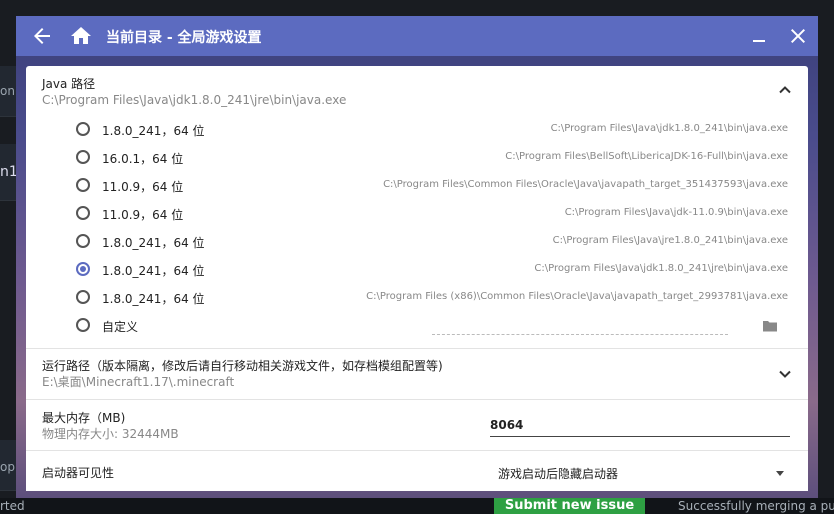 This screenshot has width=834, height=514. Describe the element at coordinates (78, 473) in the screenshot. I see `launcher-visibility-label: 启动器可见性` at that location.